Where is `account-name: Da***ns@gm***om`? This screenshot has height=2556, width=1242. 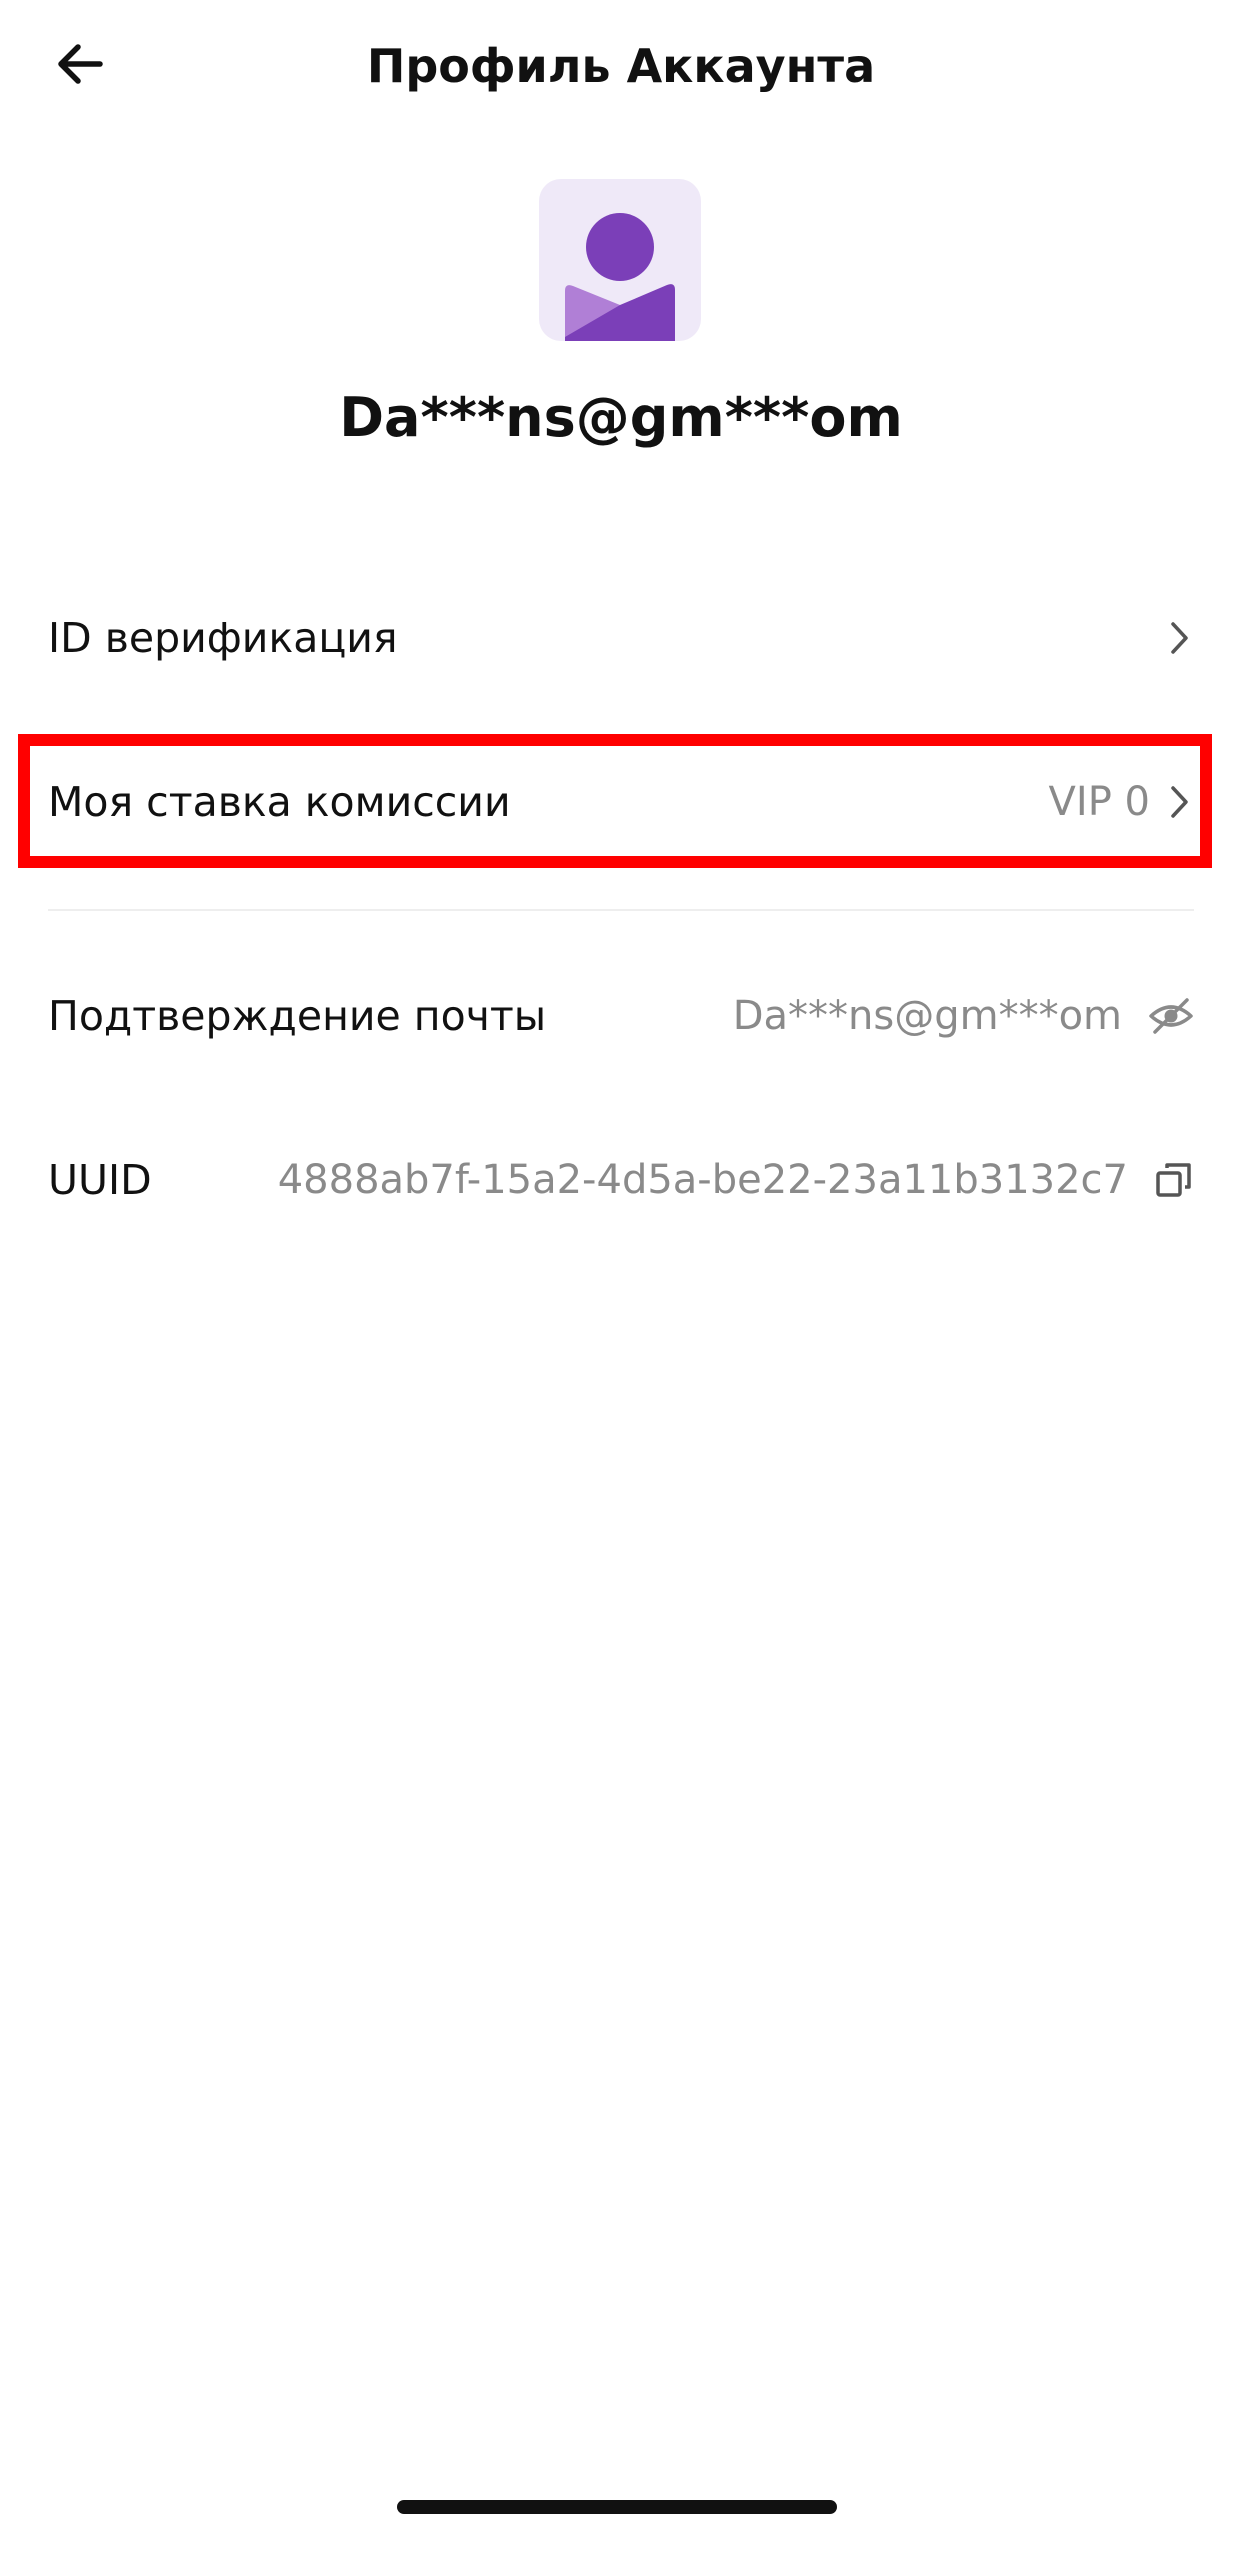
account-name: Da***ns@gm***om is located at coordinates (621, 417).